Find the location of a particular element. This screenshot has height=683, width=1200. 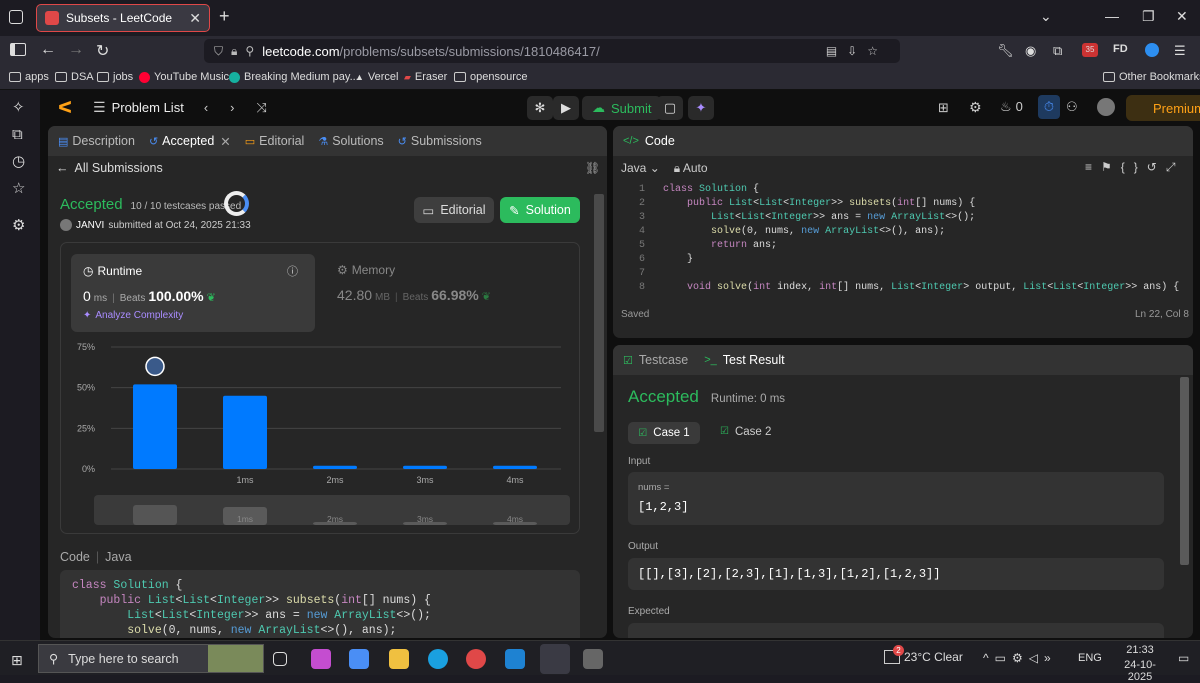

wrench-icon: 🔧︎ is located at coordinates (1005, 51).